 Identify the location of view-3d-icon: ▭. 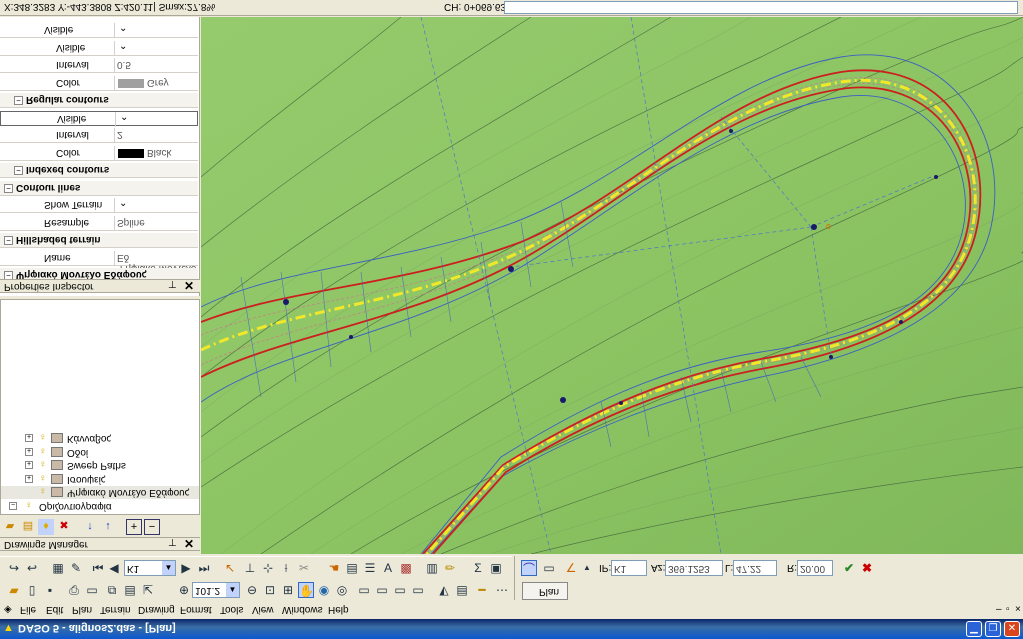
(418, 590).